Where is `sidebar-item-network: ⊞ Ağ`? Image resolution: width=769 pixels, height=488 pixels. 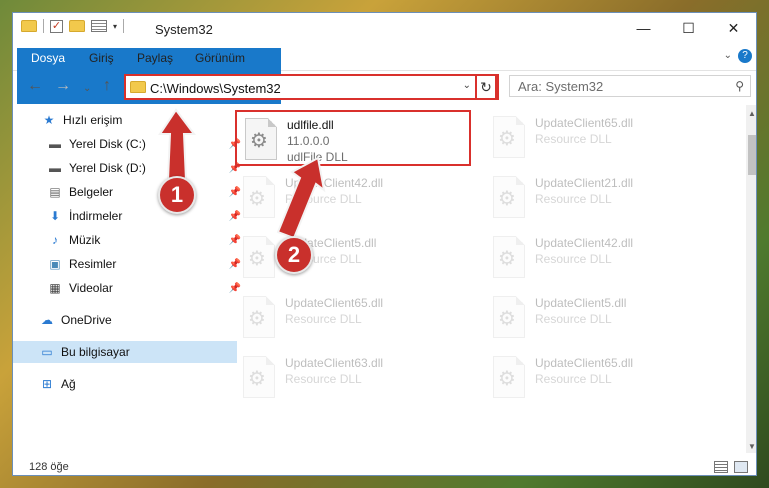 sidebar-item-network: ⊞ Ağ is located at coordinates (125, 384).